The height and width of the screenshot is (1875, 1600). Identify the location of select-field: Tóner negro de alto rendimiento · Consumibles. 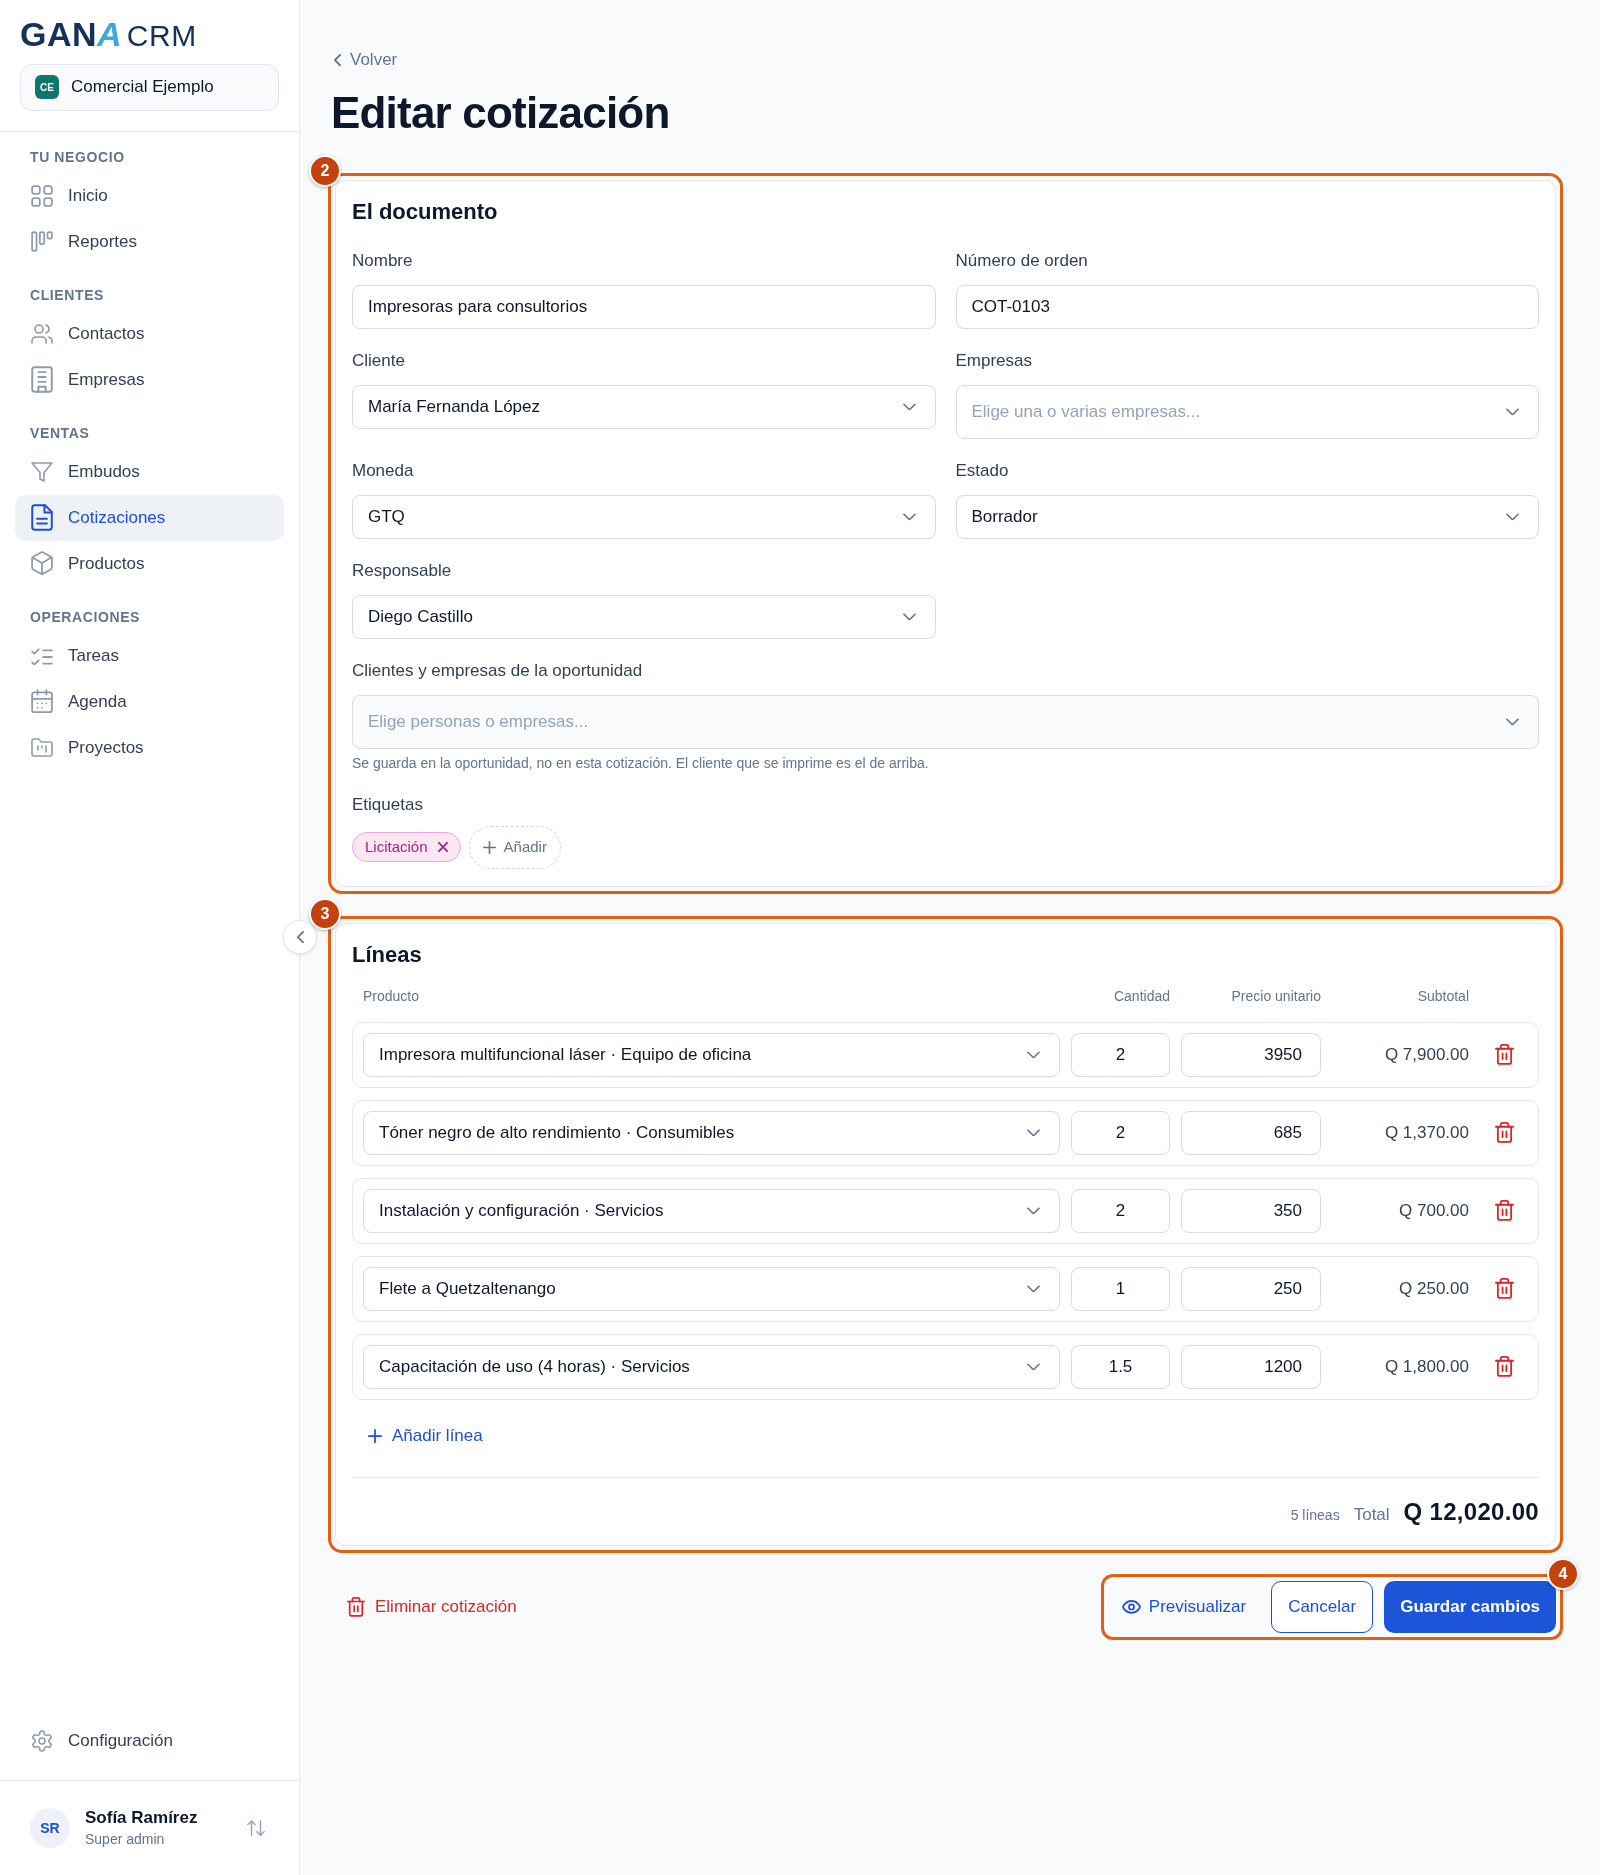
(711, 1132).